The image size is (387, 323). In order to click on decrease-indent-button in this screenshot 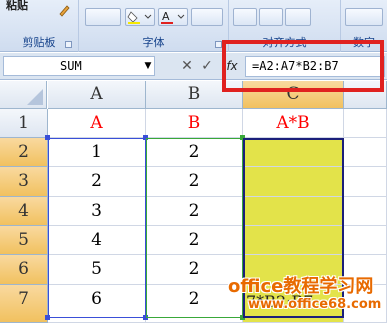, I will do `click(245, 17)`.